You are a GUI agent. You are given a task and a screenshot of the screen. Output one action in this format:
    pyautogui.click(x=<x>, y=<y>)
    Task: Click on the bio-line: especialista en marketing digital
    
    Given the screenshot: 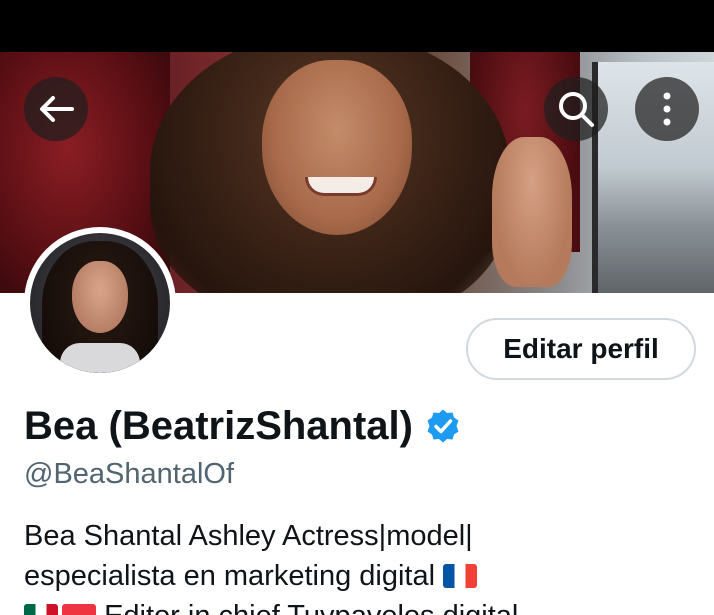 What is the action you would take?
    pyautogui.click(x=359, y=576)
    